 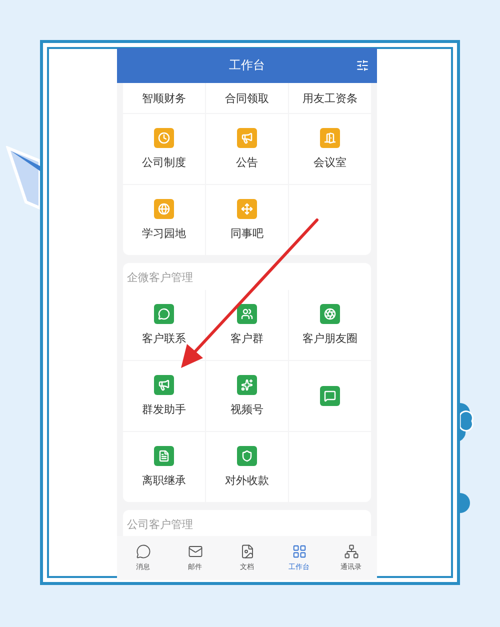 What do you see at coordinates (247, 480) in the screenshot?
I see `tile-label: 对外收款` at bounding box center [247, 480].